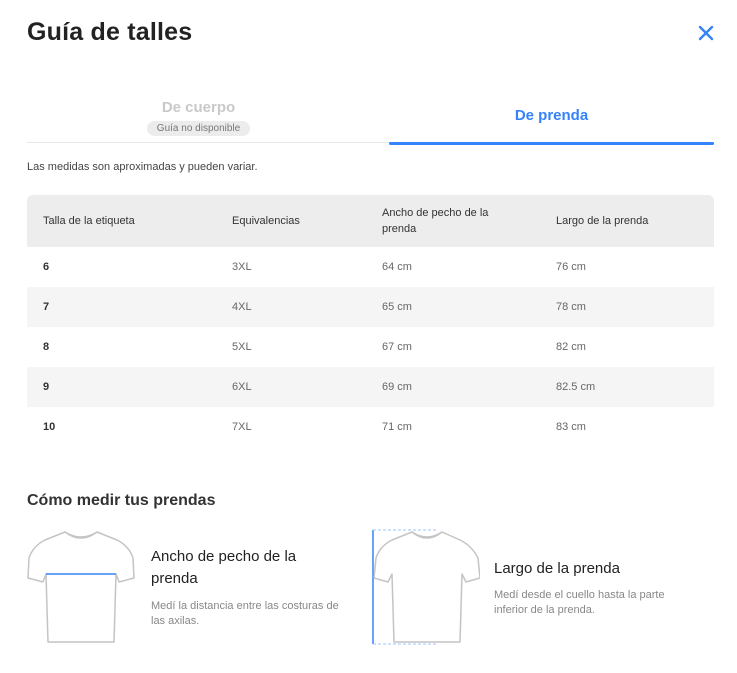  Describe the element at coordinates (242, 267) in the screenshot. I see `equivalence-cell: 3XL` at that location.